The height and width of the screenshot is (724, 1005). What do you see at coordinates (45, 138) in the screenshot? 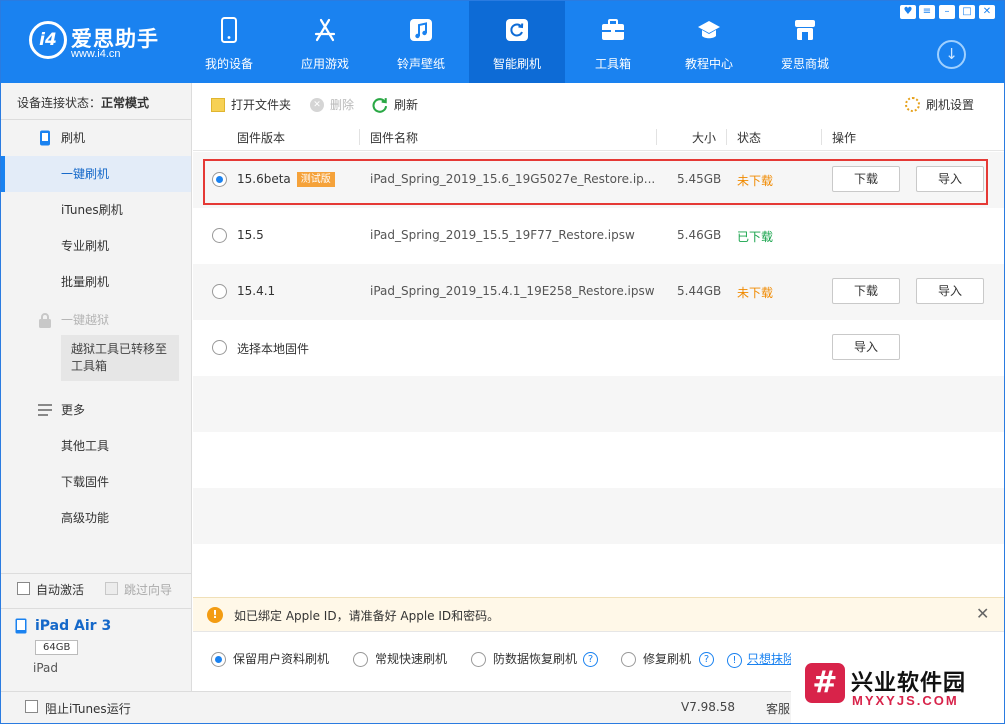
I see `flash-phone-icon` at bounding box center [45, 138].